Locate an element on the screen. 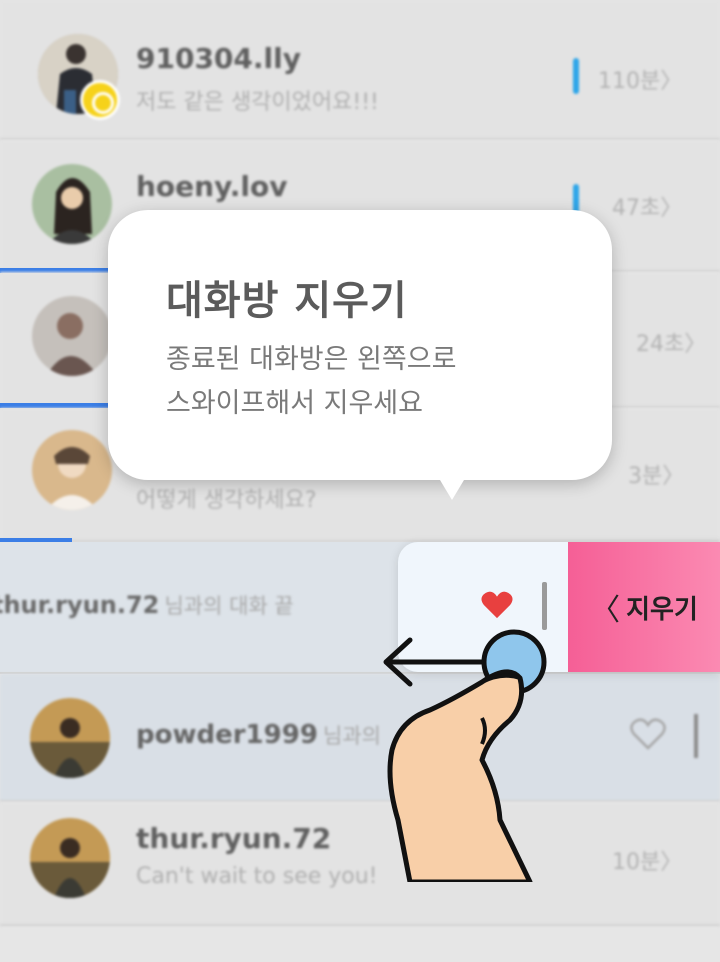 The width and height of the screenshot is (720, 962). tooltip-line: 스와이프해서 지우세요 is located at coordinates (294, 403).